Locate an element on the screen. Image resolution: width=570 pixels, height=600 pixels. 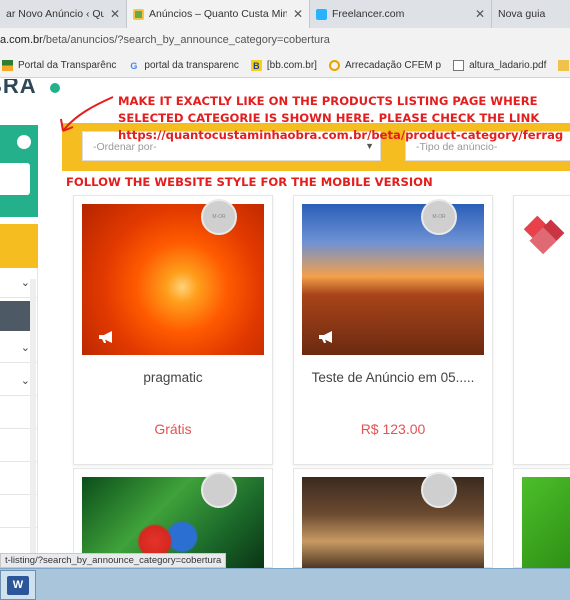
word-icon: W is located at coordinates (18, 585).